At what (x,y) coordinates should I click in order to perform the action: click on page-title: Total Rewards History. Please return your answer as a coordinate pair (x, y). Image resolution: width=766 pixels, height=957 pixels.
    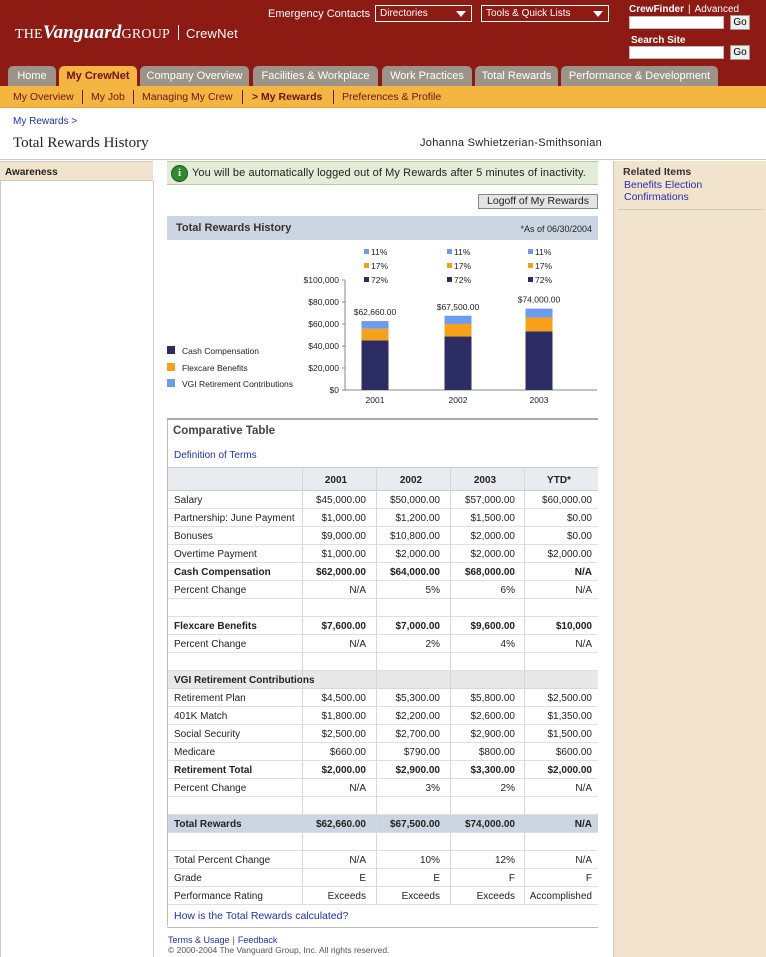
    Looking at the image, I should click on (81, 143).